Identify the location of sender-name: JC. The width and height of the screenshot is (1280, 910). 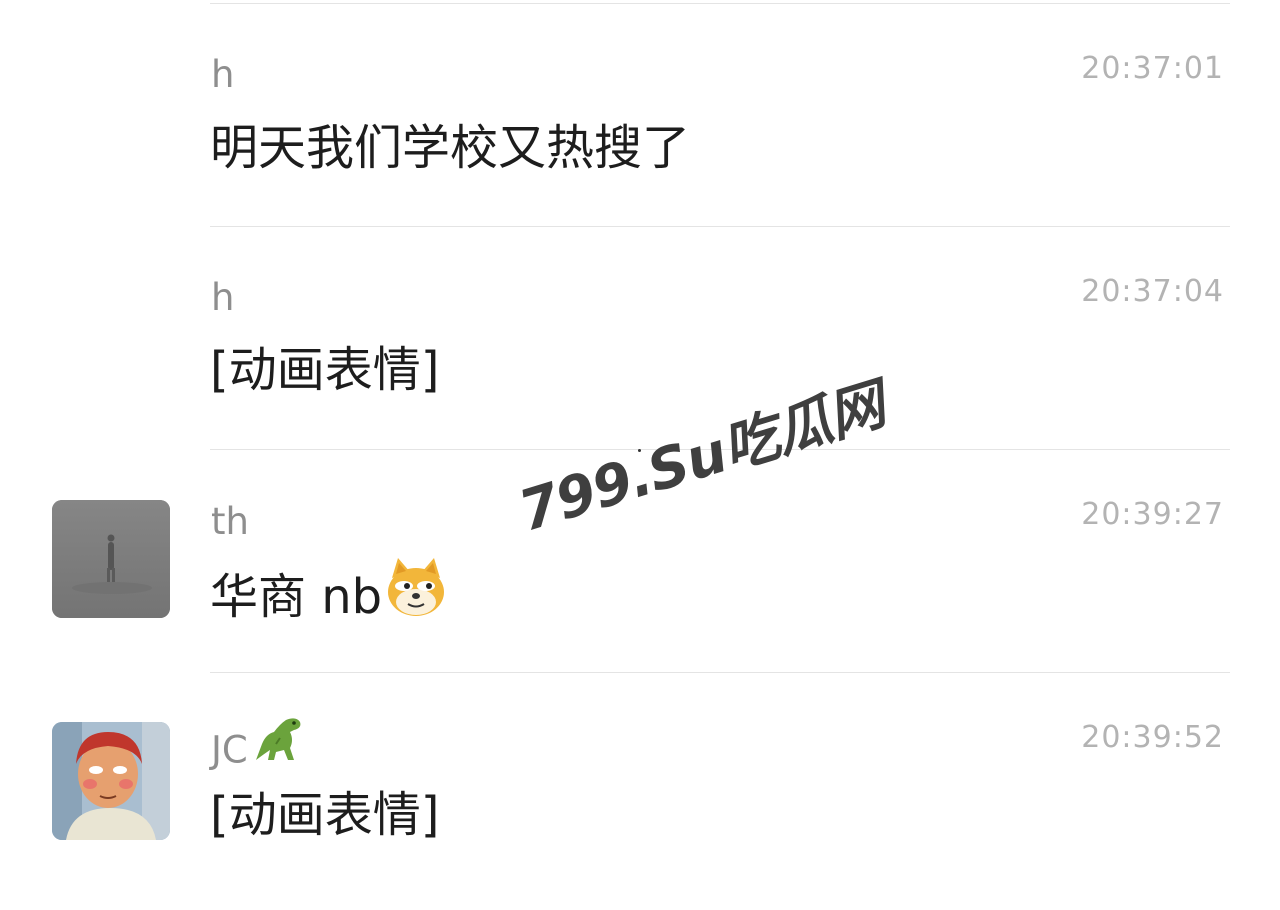
(229, 750).